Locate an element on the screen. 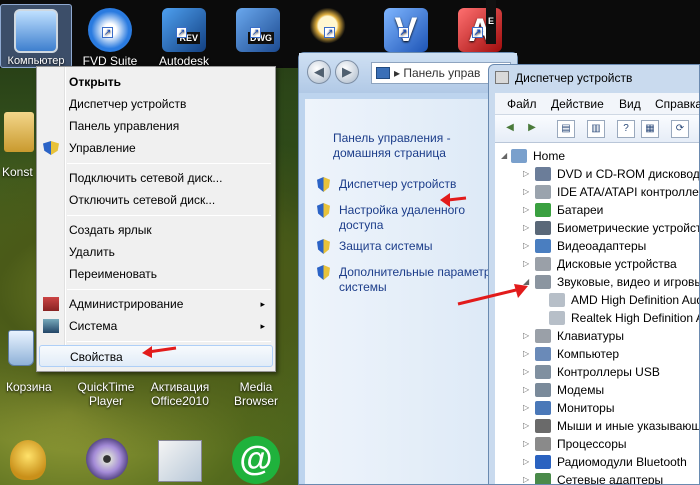 This screenshot has width=700, height=485. context-menu-item-label: Администрирование is located at coordinates (126, 304).